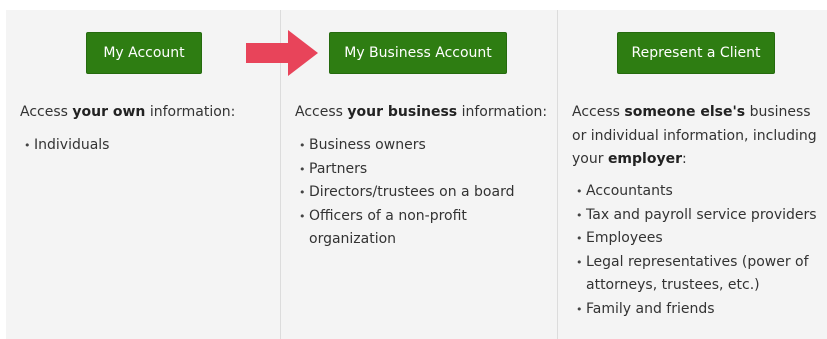 This screenshot has height=339, width=827. I want to click on right-arrow-icon, so click(282, 53).